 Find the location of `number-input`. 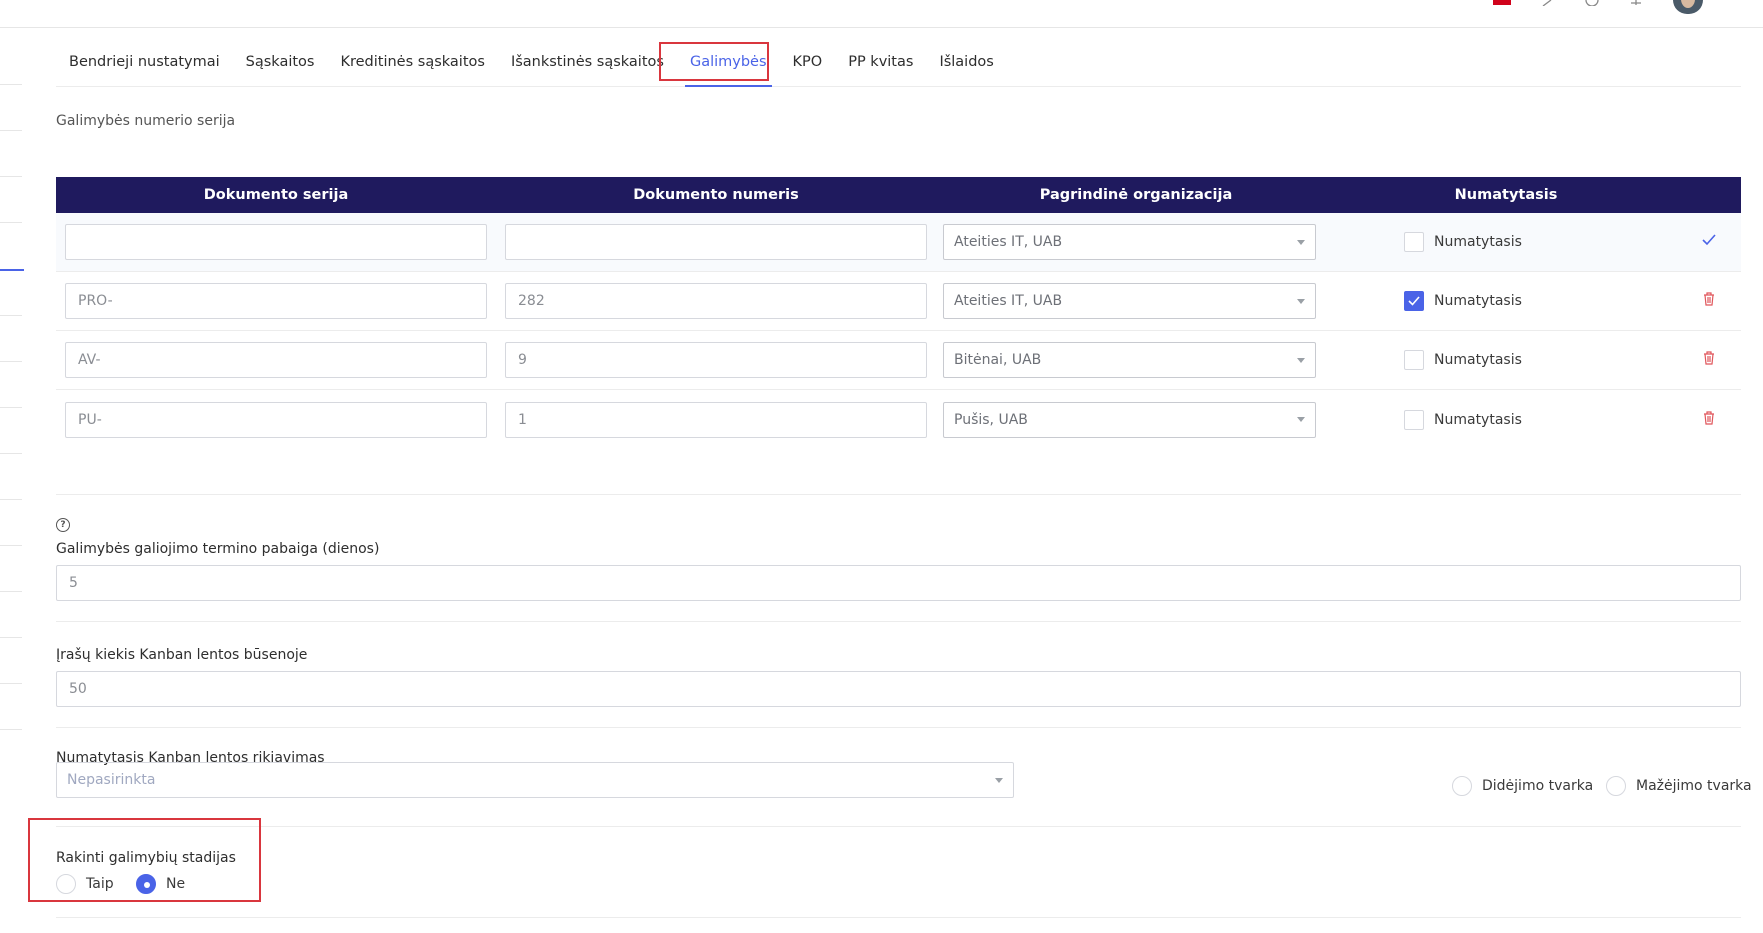

number-input is located at coordinates (716, 242).